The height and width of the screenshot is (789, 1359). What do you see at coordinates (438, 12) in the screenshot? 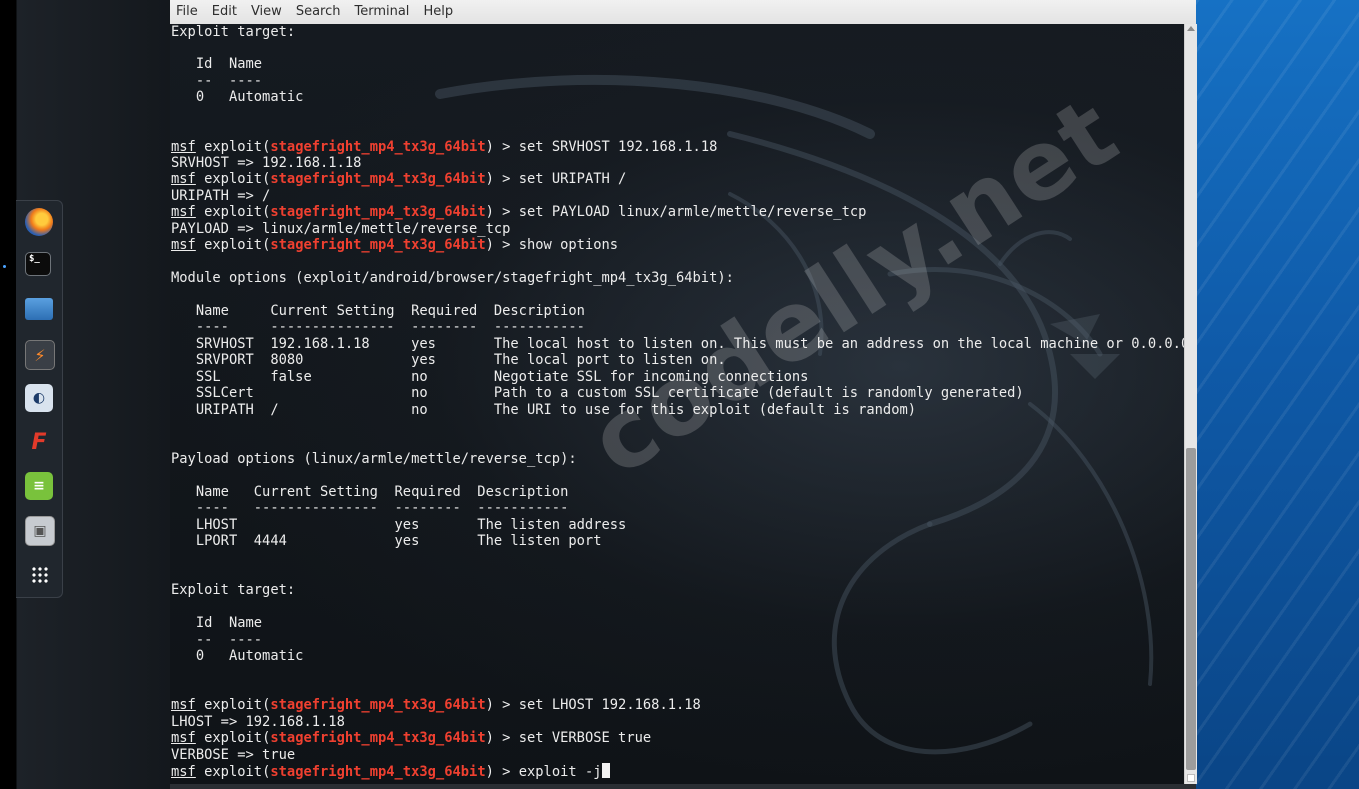
I see `menu-help: Help` at bounding box center [438, 12].